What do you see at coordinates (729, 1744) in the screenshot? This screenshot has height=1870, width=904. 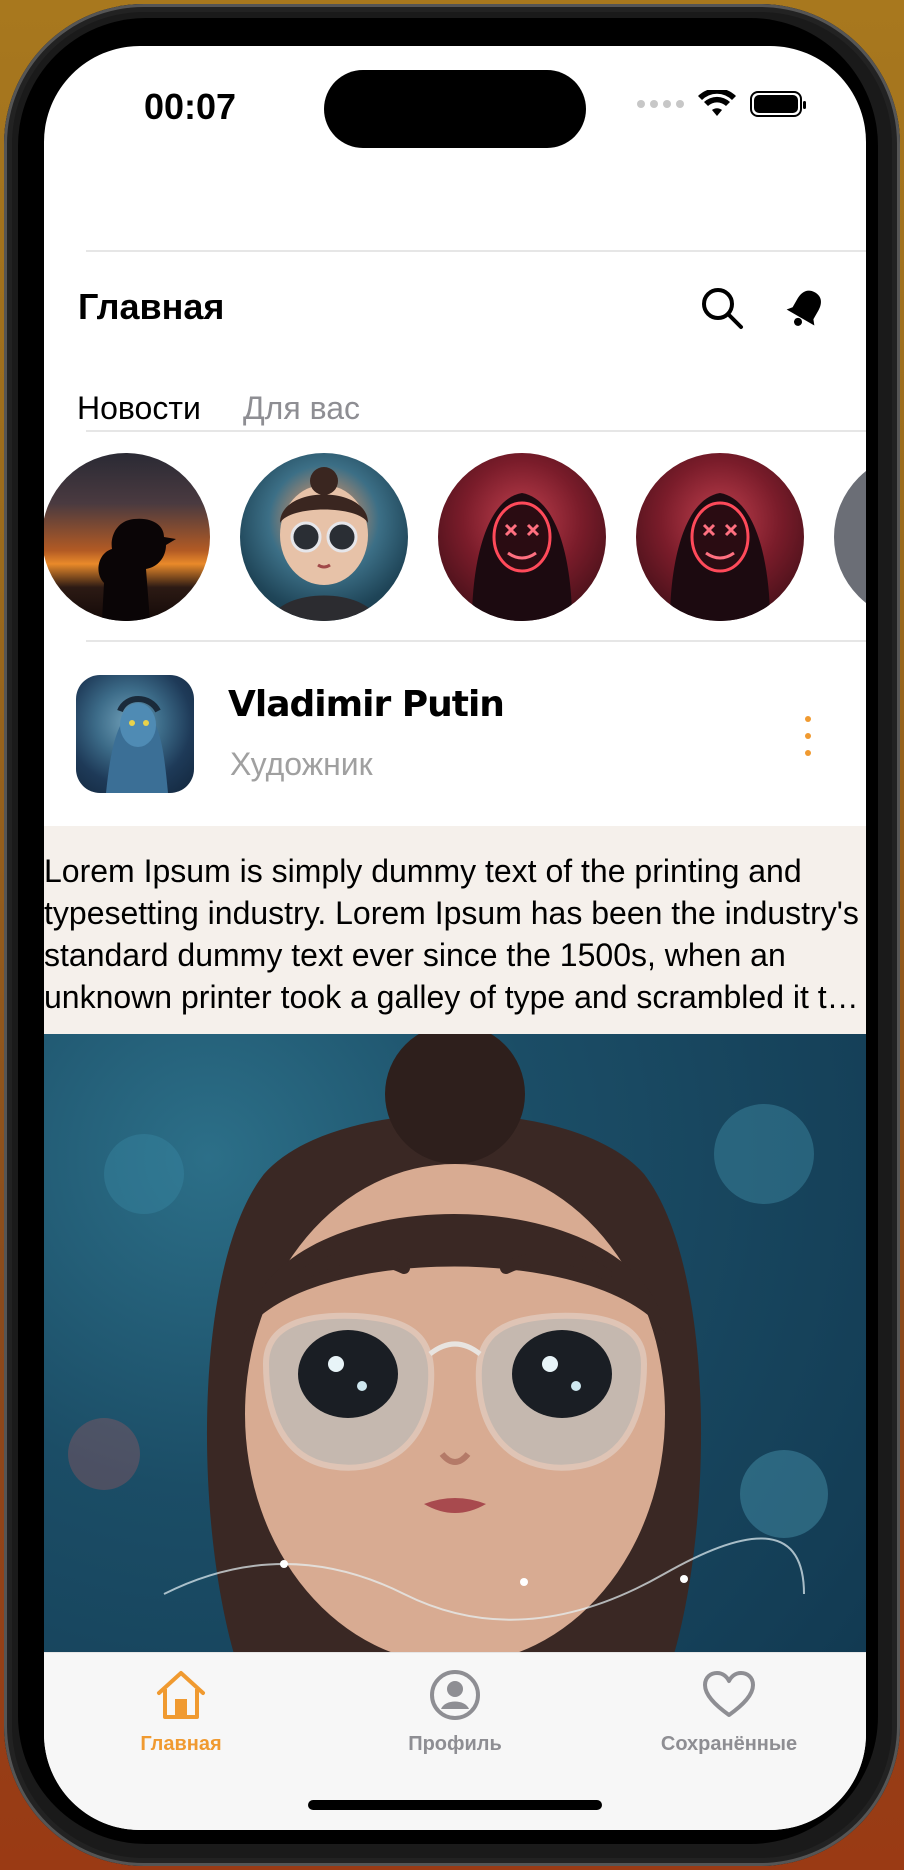 I see `tab-saved-label: Сохранённые` at bounding box center [729, 1744].